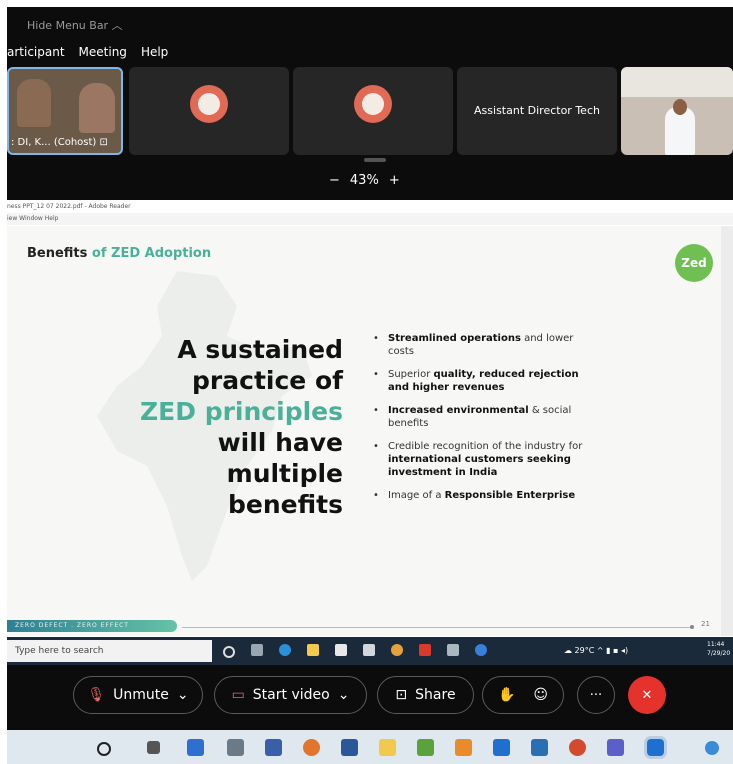 The width and height of the screenshot is (733, 764). I want to click on share-button: ⊡ Share, so click(425, 695).